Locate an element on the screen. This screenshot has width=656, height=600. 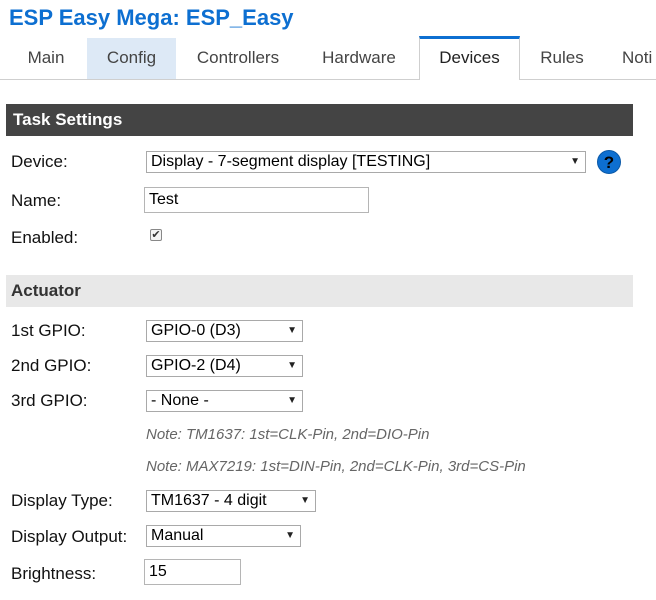
task-settings-header: Task Settings is located at coordinates (319, 120).